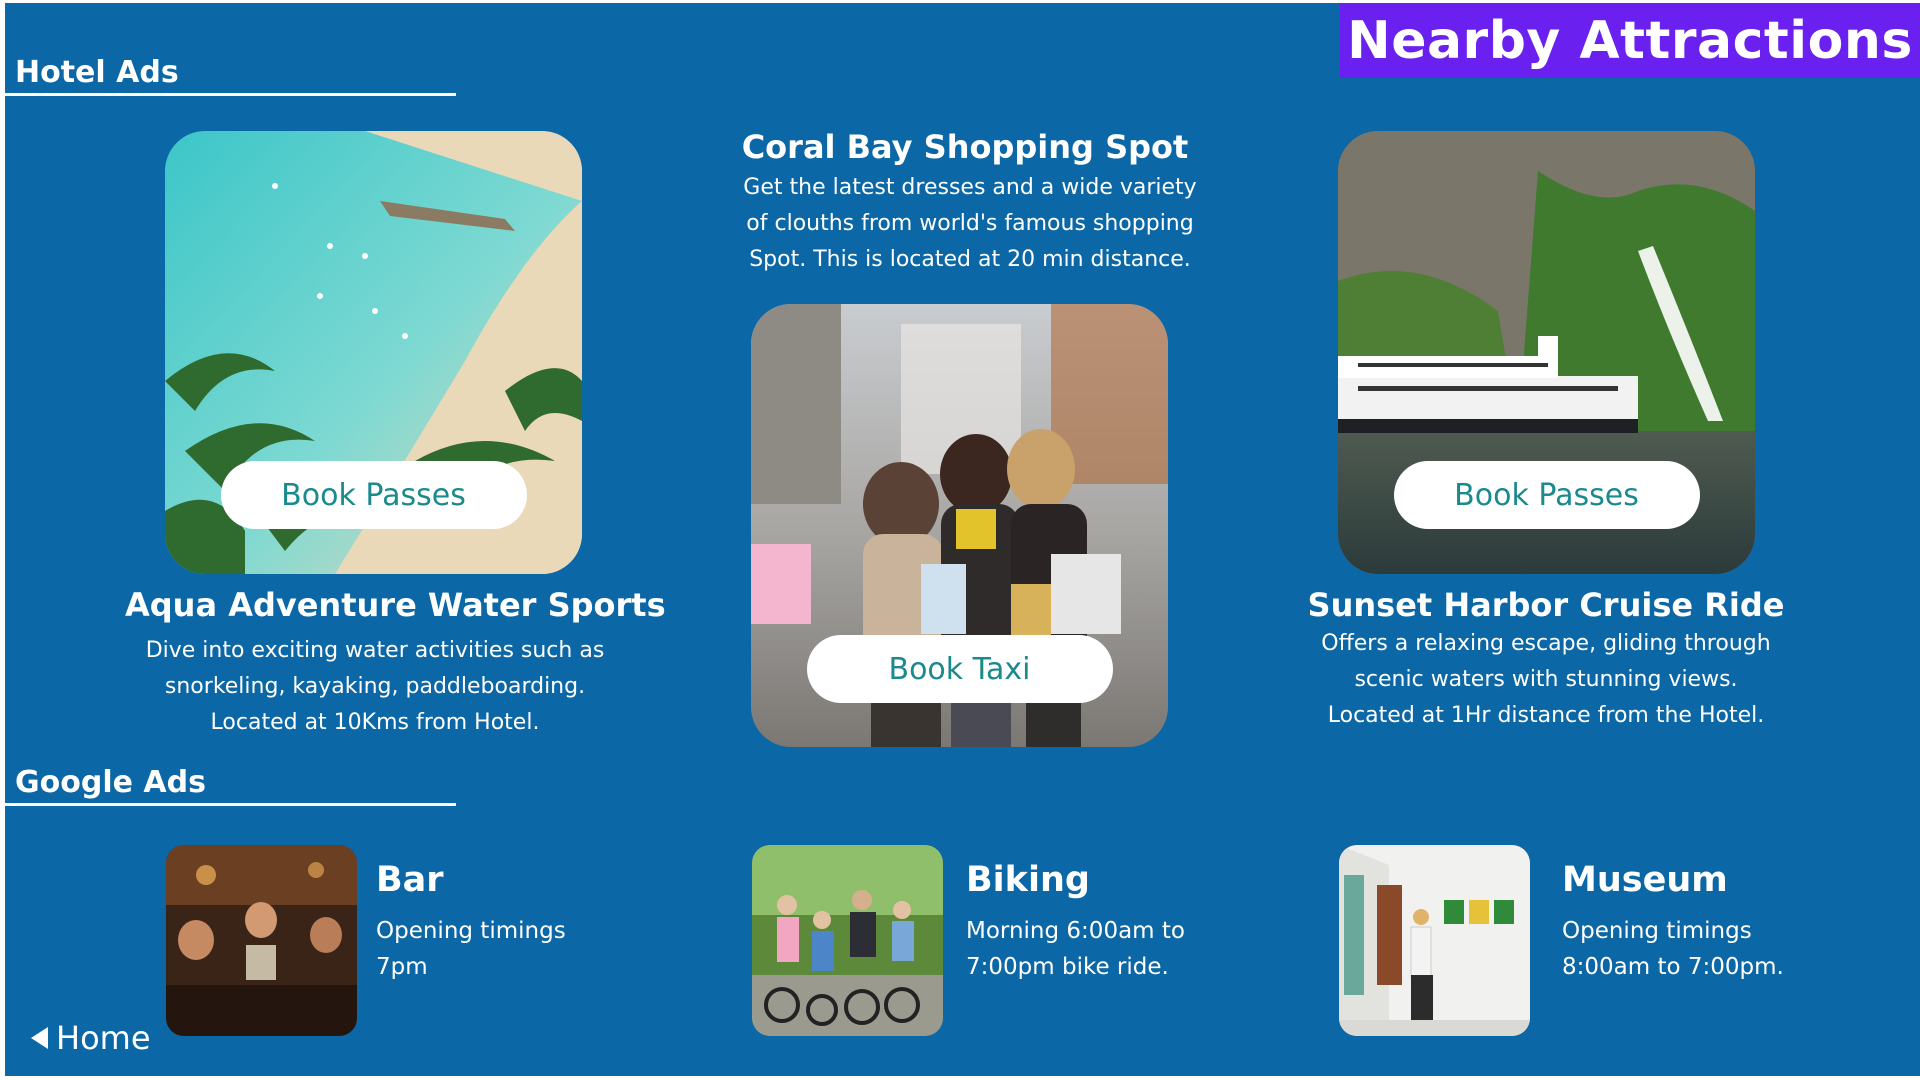  What do you see at coordinates (39, 1038) in the screenshot?
I see `back-arrow-icon` at bounding box center [39, 1038].